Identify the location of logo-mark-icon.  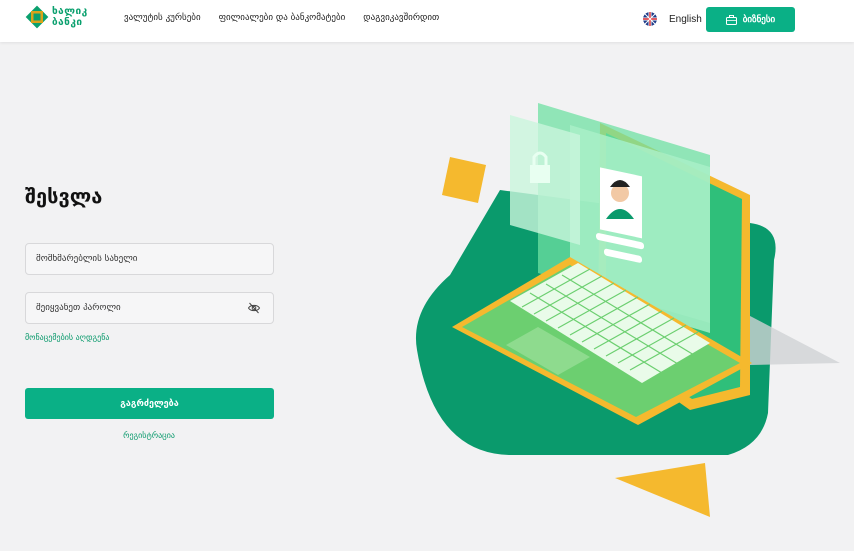
(37, 17).